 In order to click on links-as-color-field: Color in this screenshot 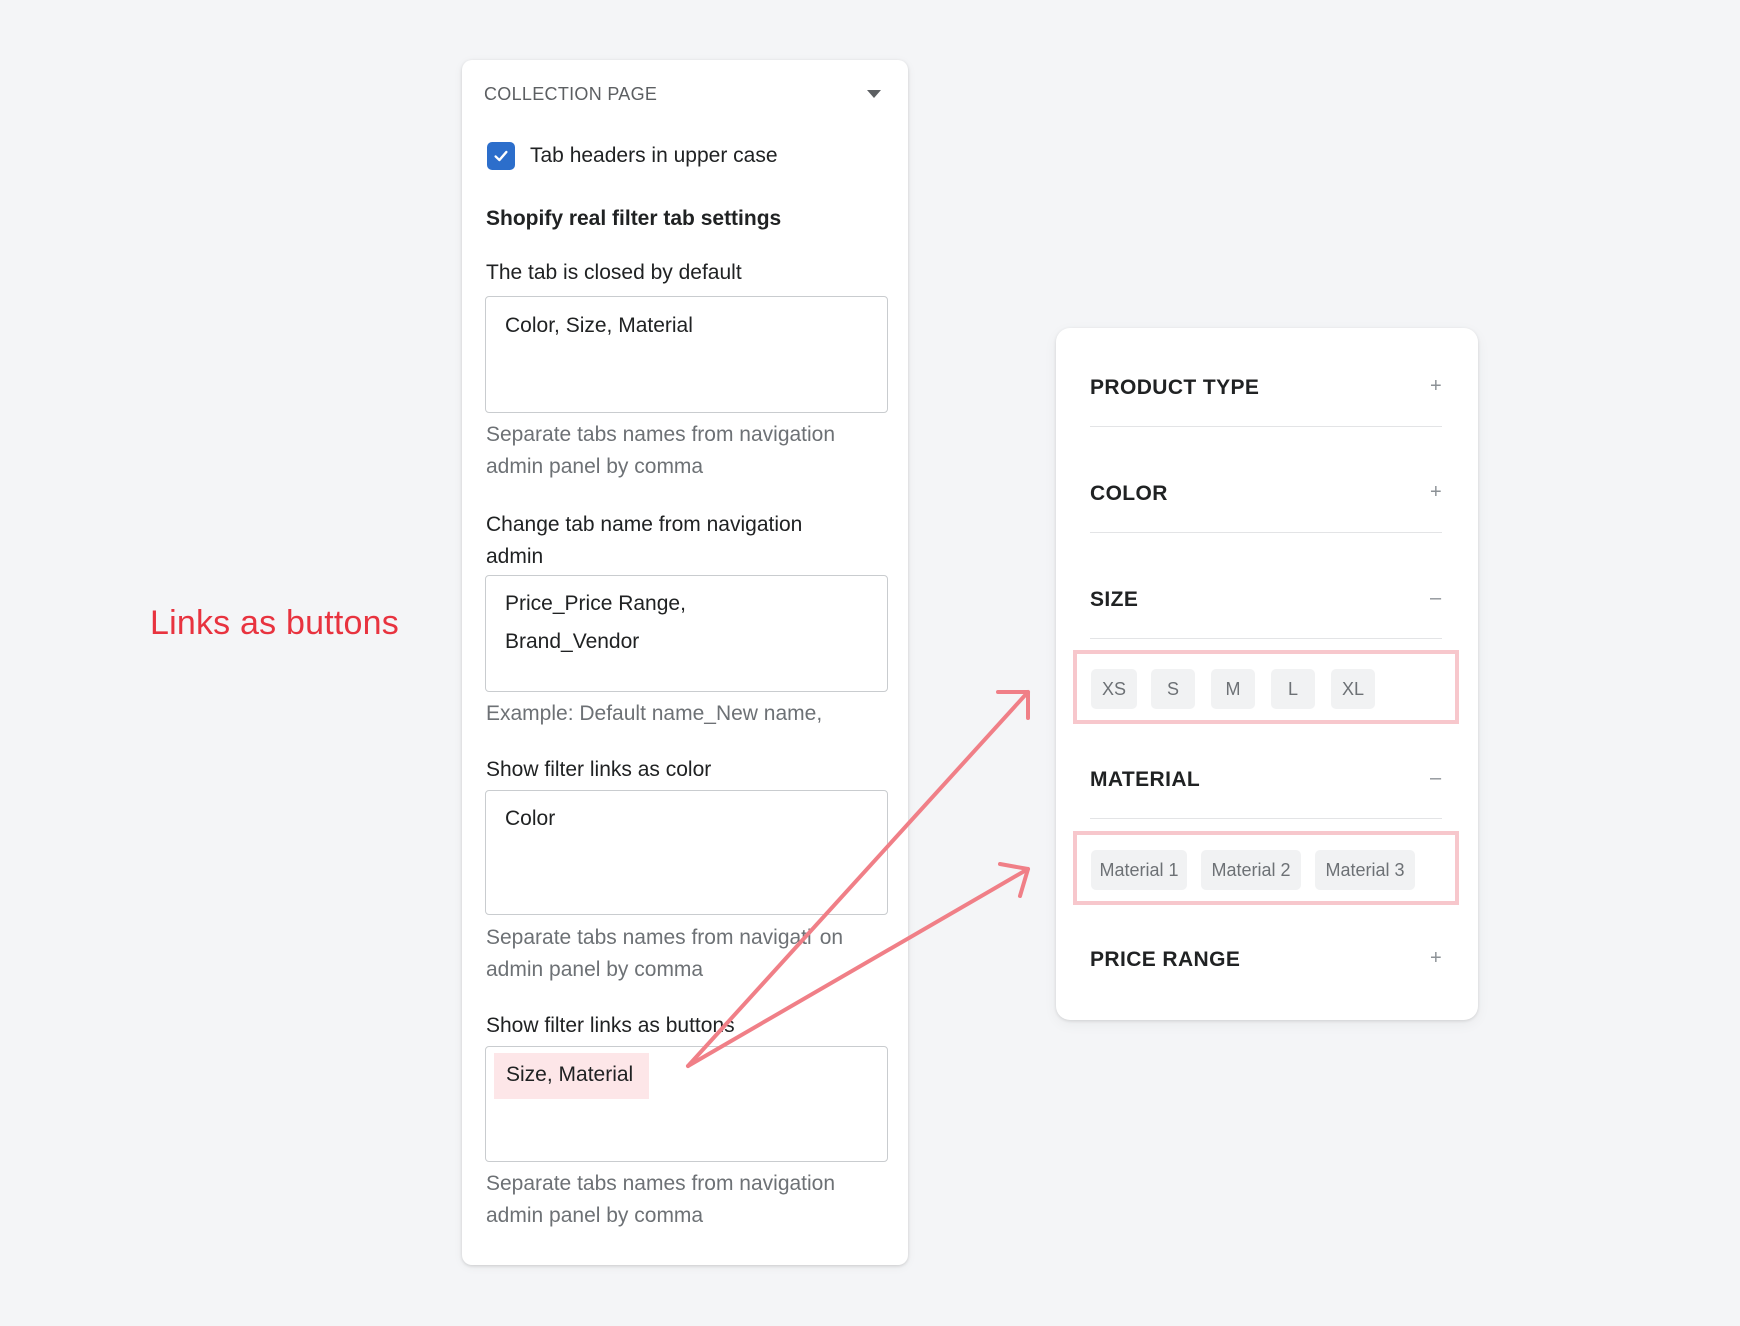, I will do `click(686, 852)`.